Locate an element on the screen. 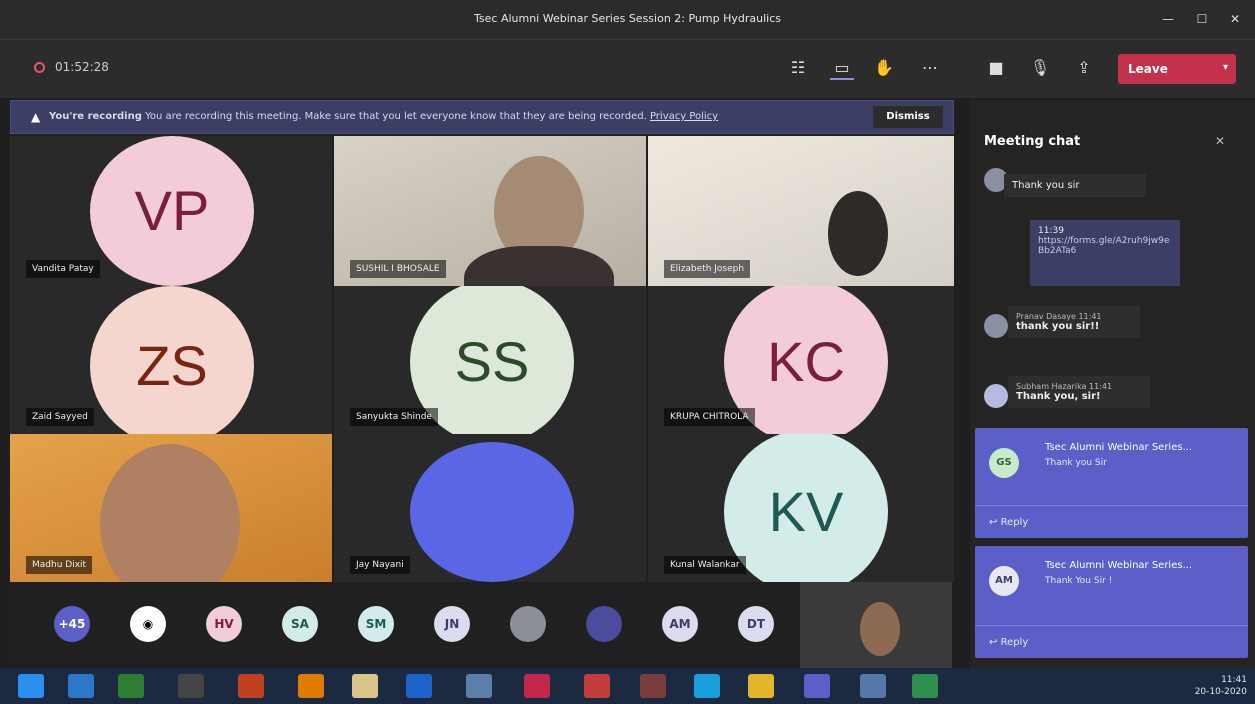 The width and height of the screenshot is (1255, 704). participant-video: SUSHIL I BHOSALE is located at coordinates (490, 211).